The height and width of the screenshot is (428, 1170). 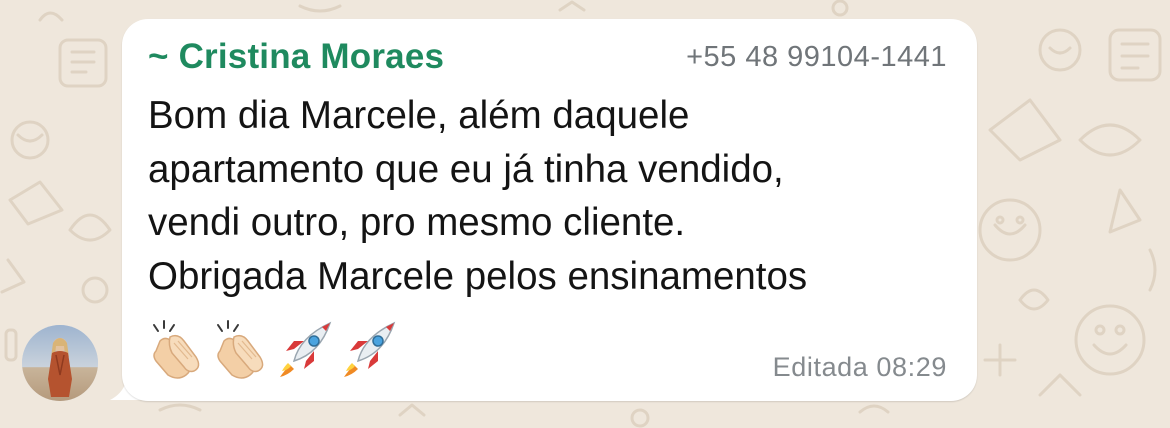 I want to click on emoji-row, so click(x=274, y=350).